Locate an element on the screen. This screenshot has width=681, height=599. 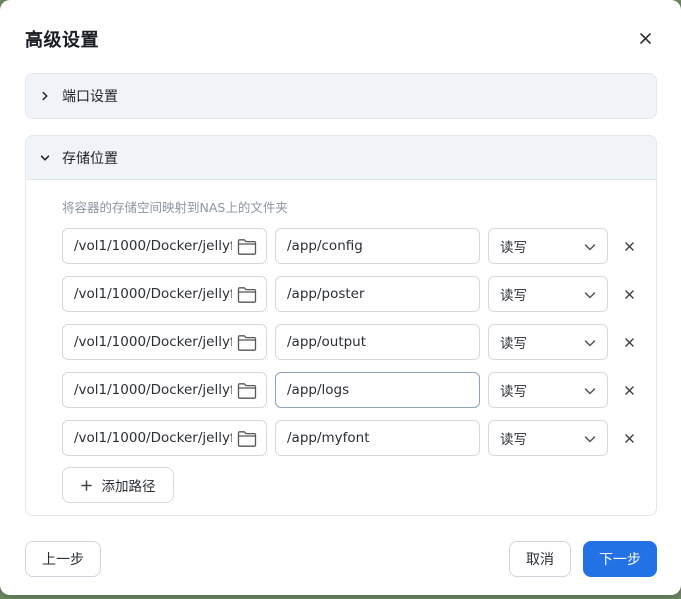
plus-icon is located at coordinates (86, 485).